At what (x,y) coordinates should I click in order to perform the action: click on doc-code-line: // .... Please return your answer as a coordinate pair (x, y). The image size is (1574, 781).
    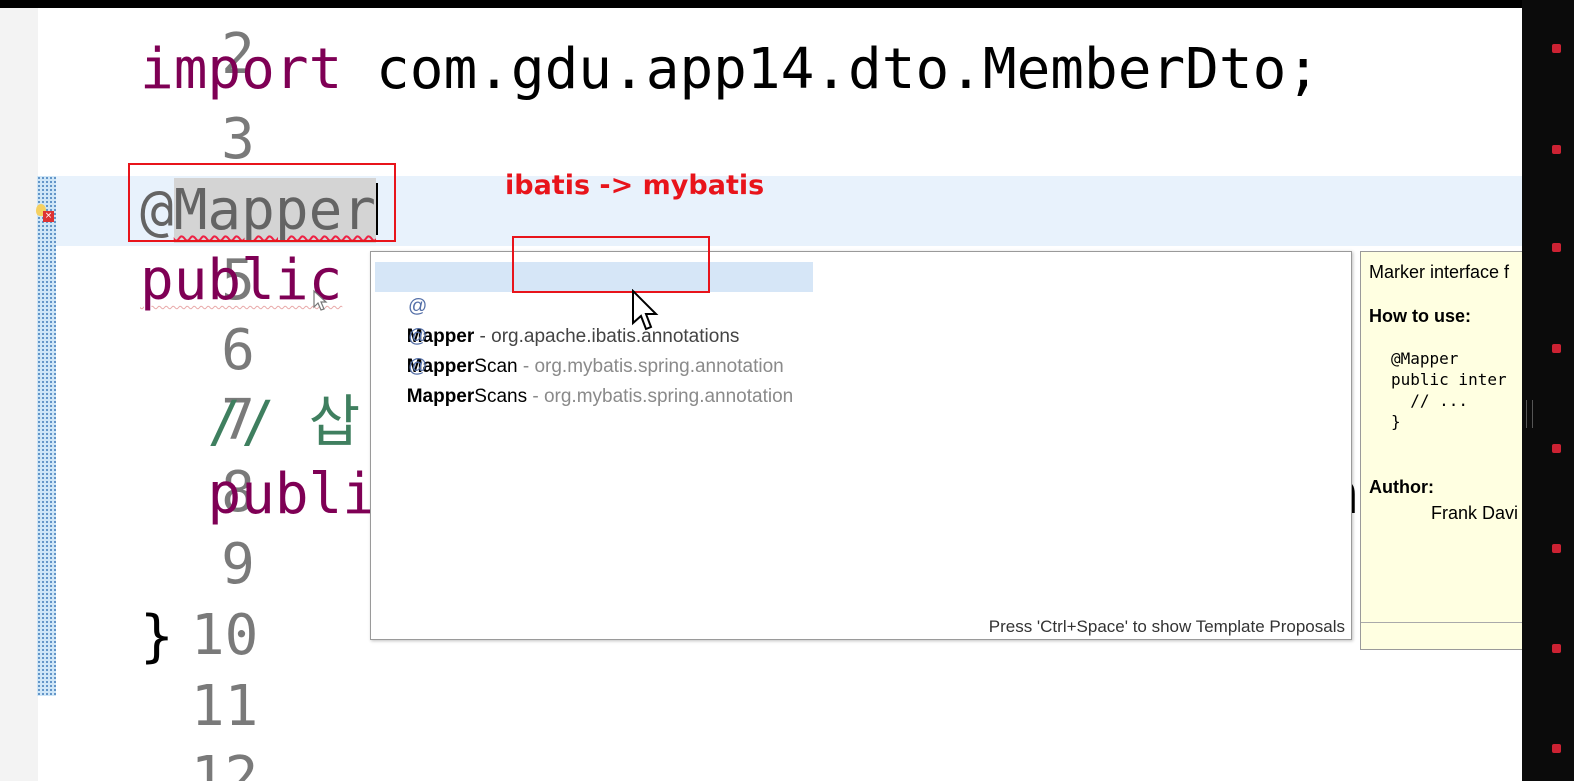
    Looking at the image, I should click on (1430, 400).